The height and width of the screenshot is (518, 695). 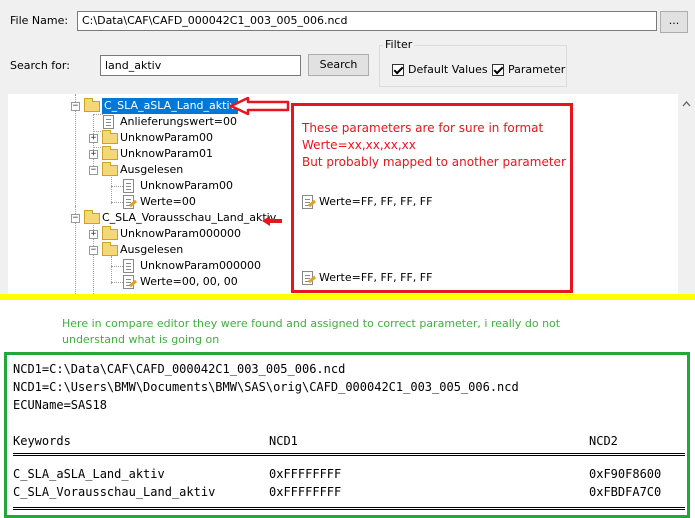 I want to click on tree-node-label: C_SLA_aSLA_Land_aktiv, so click(x=170, y=106).